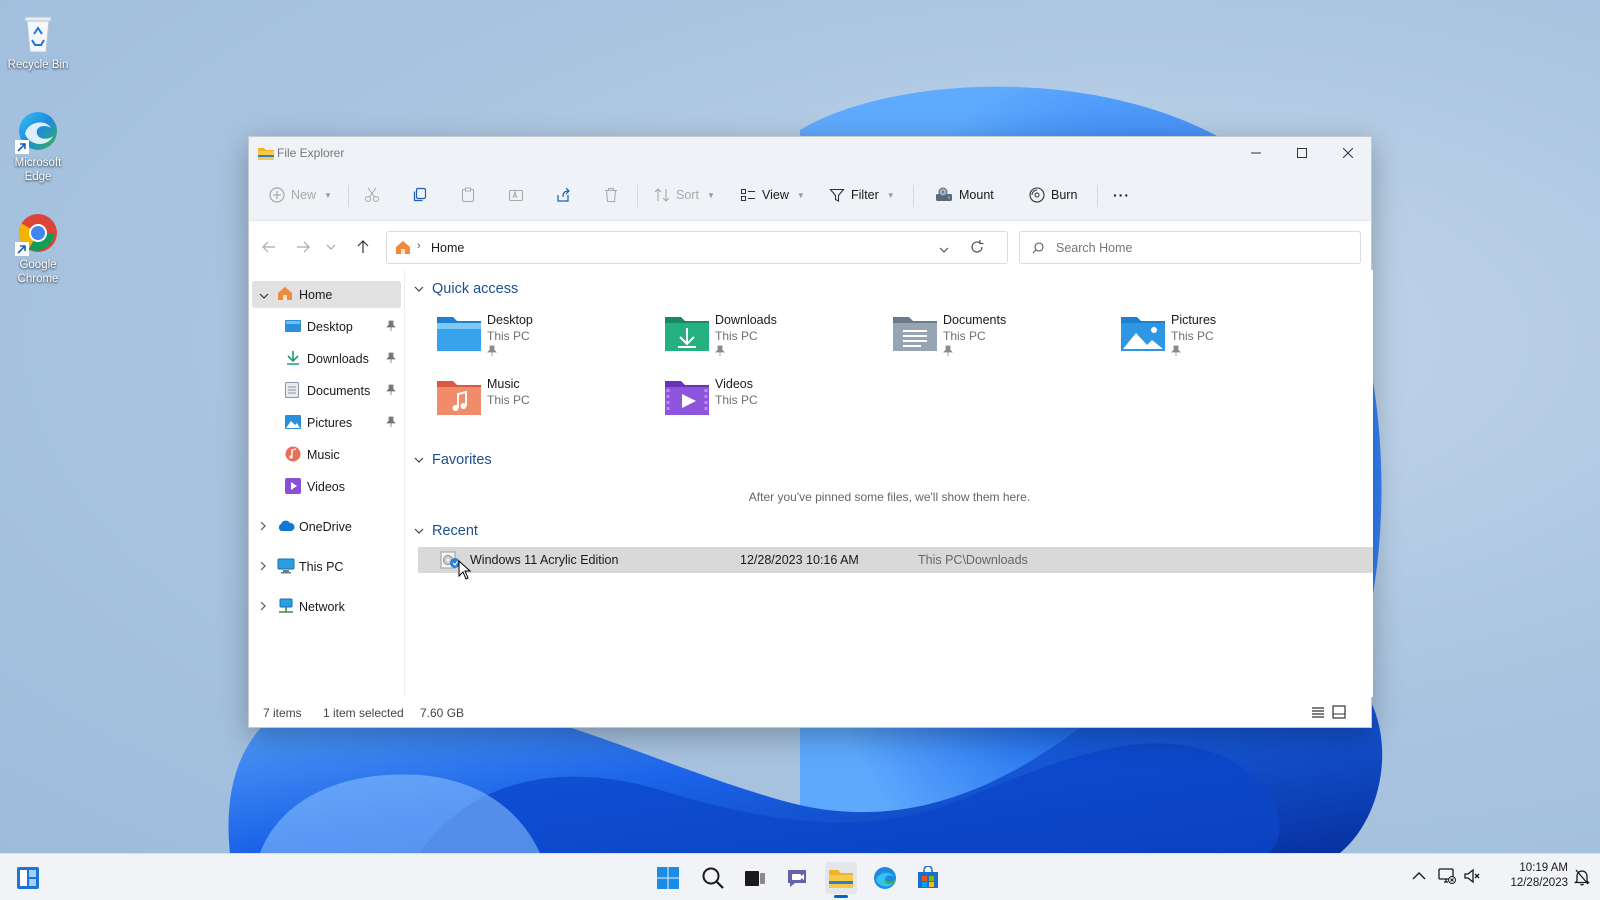 Image resolution: width=1600 pixels, height=900 pixels. What do you see at coordinates (38, 146) in the screenshot?
I see `desktop-icon-edge: Microsoft Edge` at bounding box center [38, 146].